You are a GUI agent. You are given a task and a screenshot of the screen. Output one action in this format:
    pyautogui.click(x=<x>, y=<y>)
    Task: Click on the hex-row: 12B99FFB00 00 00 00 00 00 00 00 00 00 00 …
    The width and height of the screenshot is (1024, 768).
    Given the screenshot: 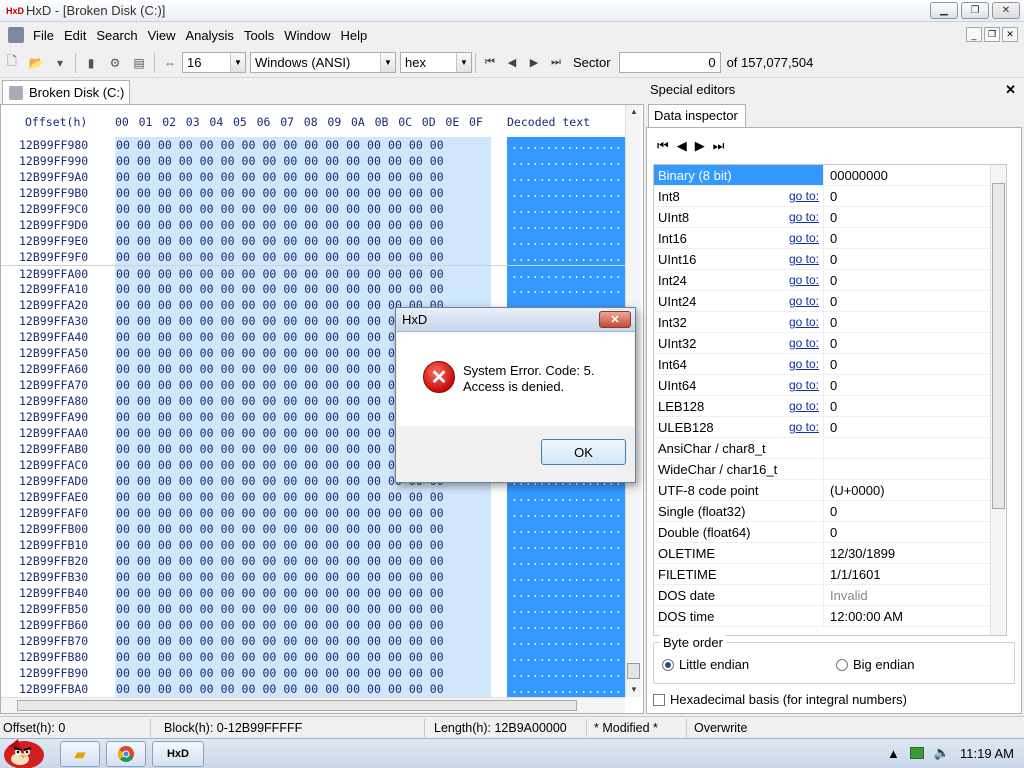 What is the action you would take?
    pyautogui.click(x=321, y=529)
    